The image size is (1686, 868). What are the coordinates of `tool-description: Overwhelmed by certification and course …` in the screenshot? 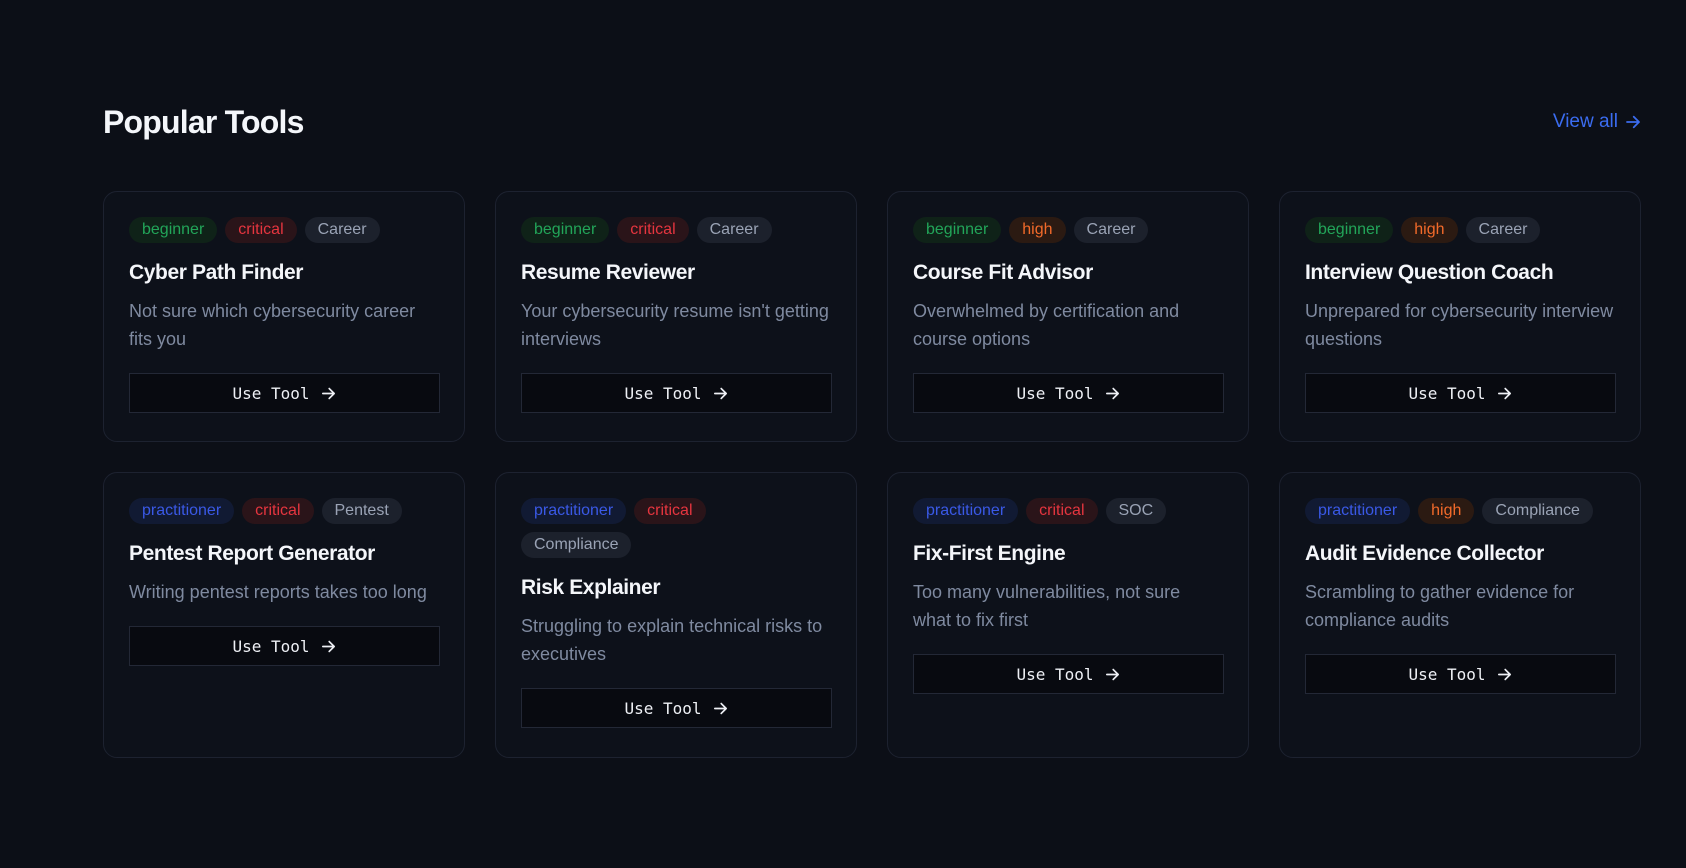 It's located at (1046, 325).